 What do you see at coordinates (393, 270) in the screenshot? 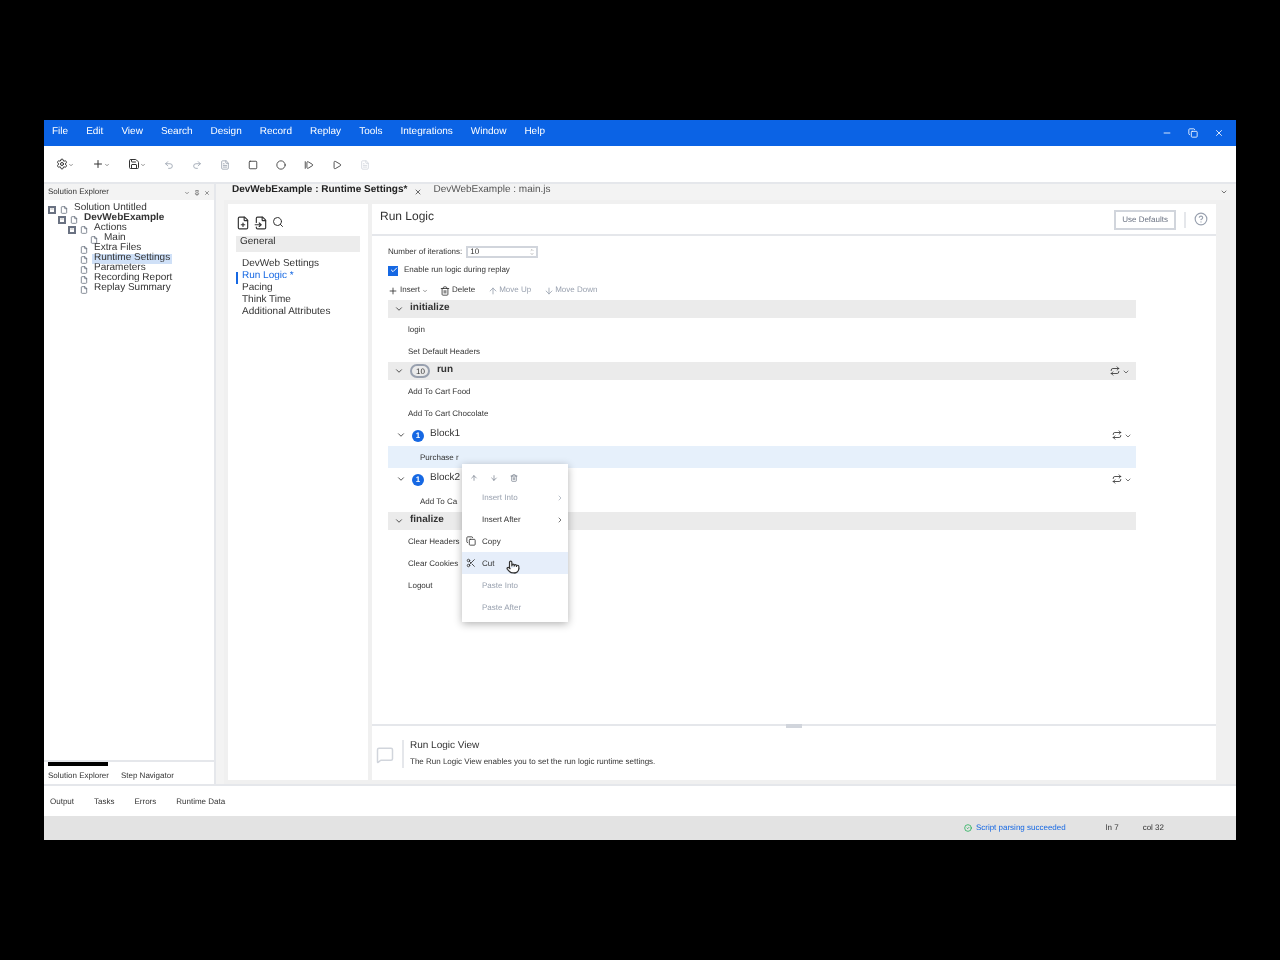
I see `checkbox` at bounding box center [393, 270].